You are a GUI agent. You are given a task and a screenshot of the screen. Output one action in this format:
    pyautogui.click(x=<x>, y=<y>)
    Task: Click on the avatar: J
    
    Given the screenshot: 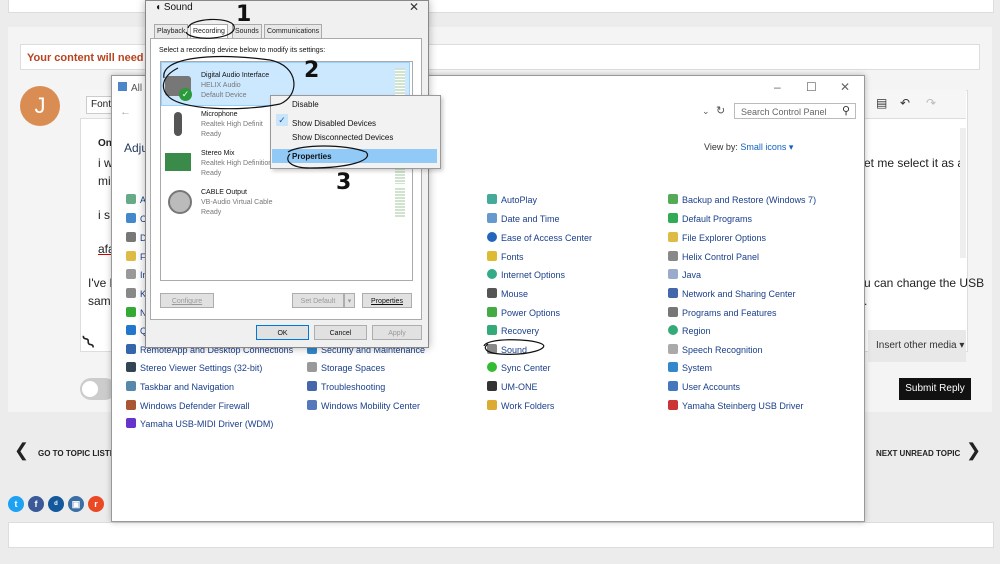 What is the action you would take?
    pyautogui.click(x=40, y=106)
    